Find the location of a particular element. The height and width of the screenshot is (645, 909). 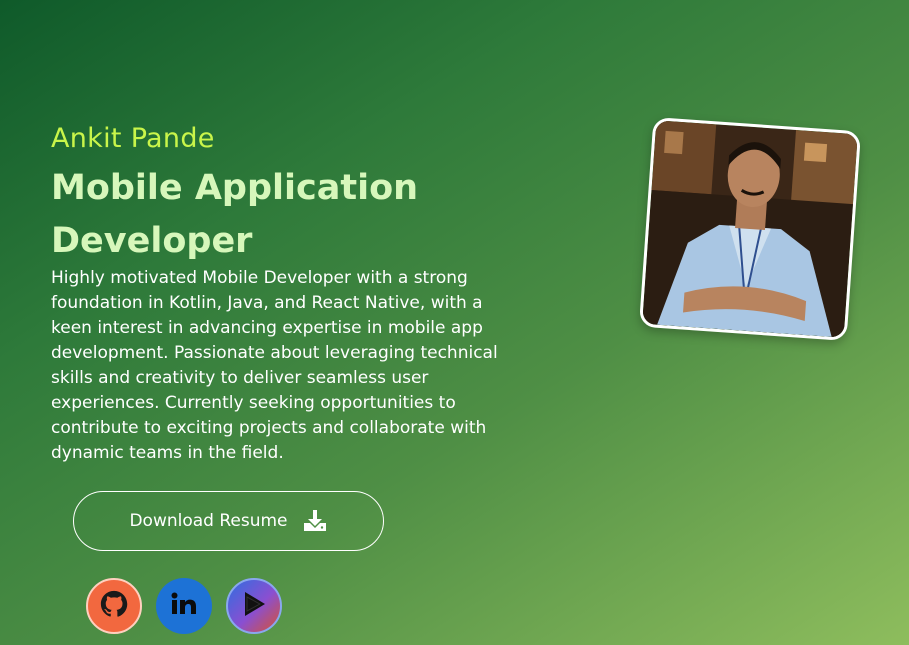

github-link is located at coordinates (114, 606).